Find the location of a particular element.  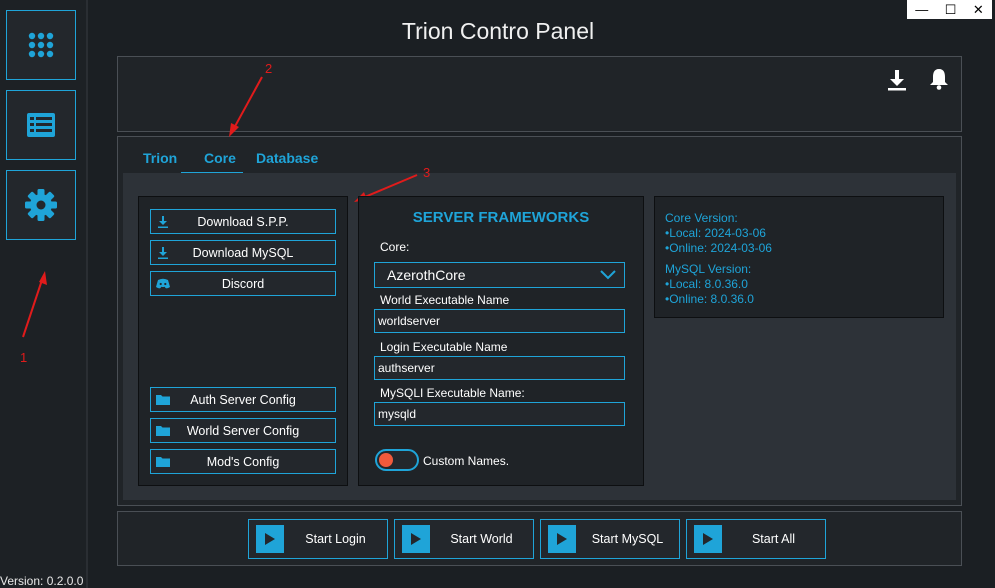

auth-server-config-label: Auth Server Config is located at coordinates (243, 399).